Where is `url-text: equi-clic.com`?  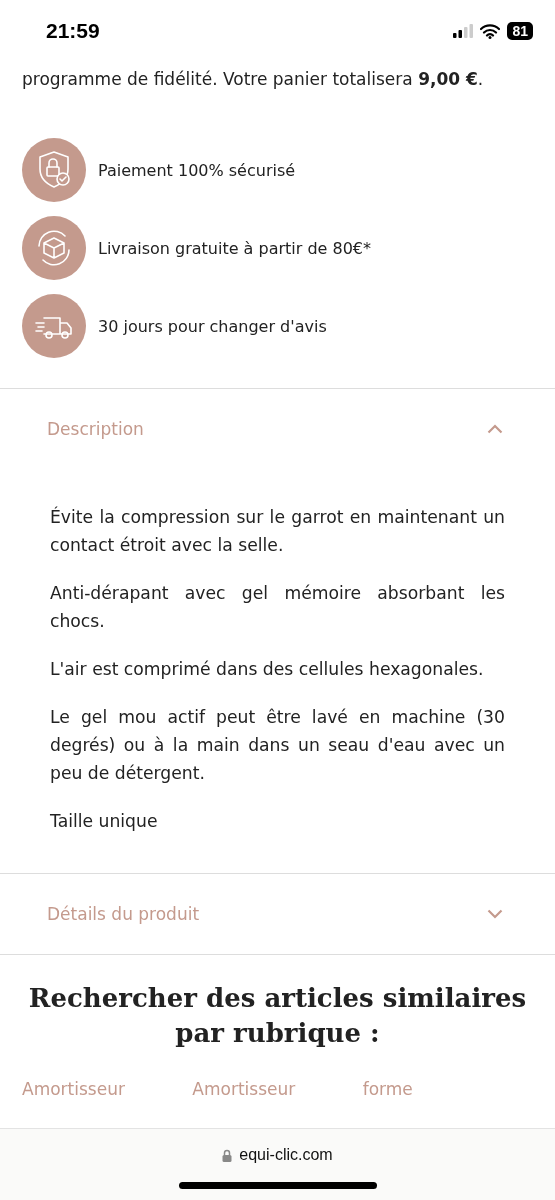 url-text: equi-clic.com is located at coordinates (286, 1155).